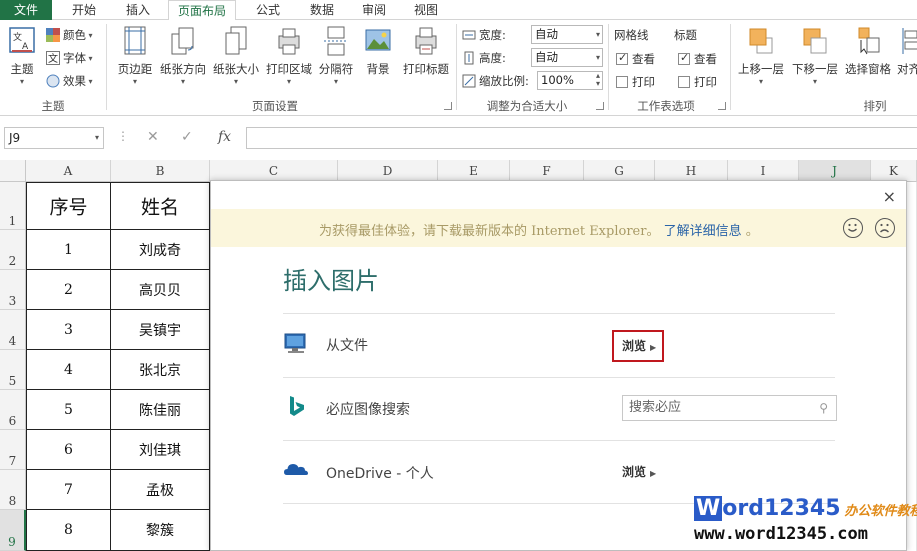  I want to click on from-file-label: 从文件, so click(347, 346).